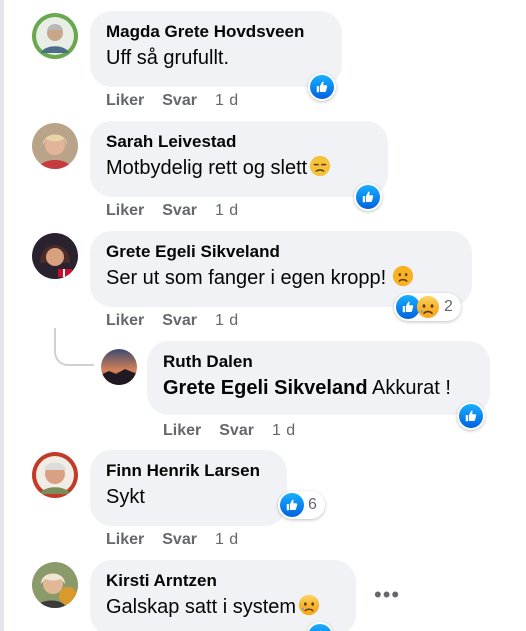  What do you see at coordinates (318, 362) in the screenshot?
I see `comment-author: Ruth Dalen` at bounding box center [318, 362].